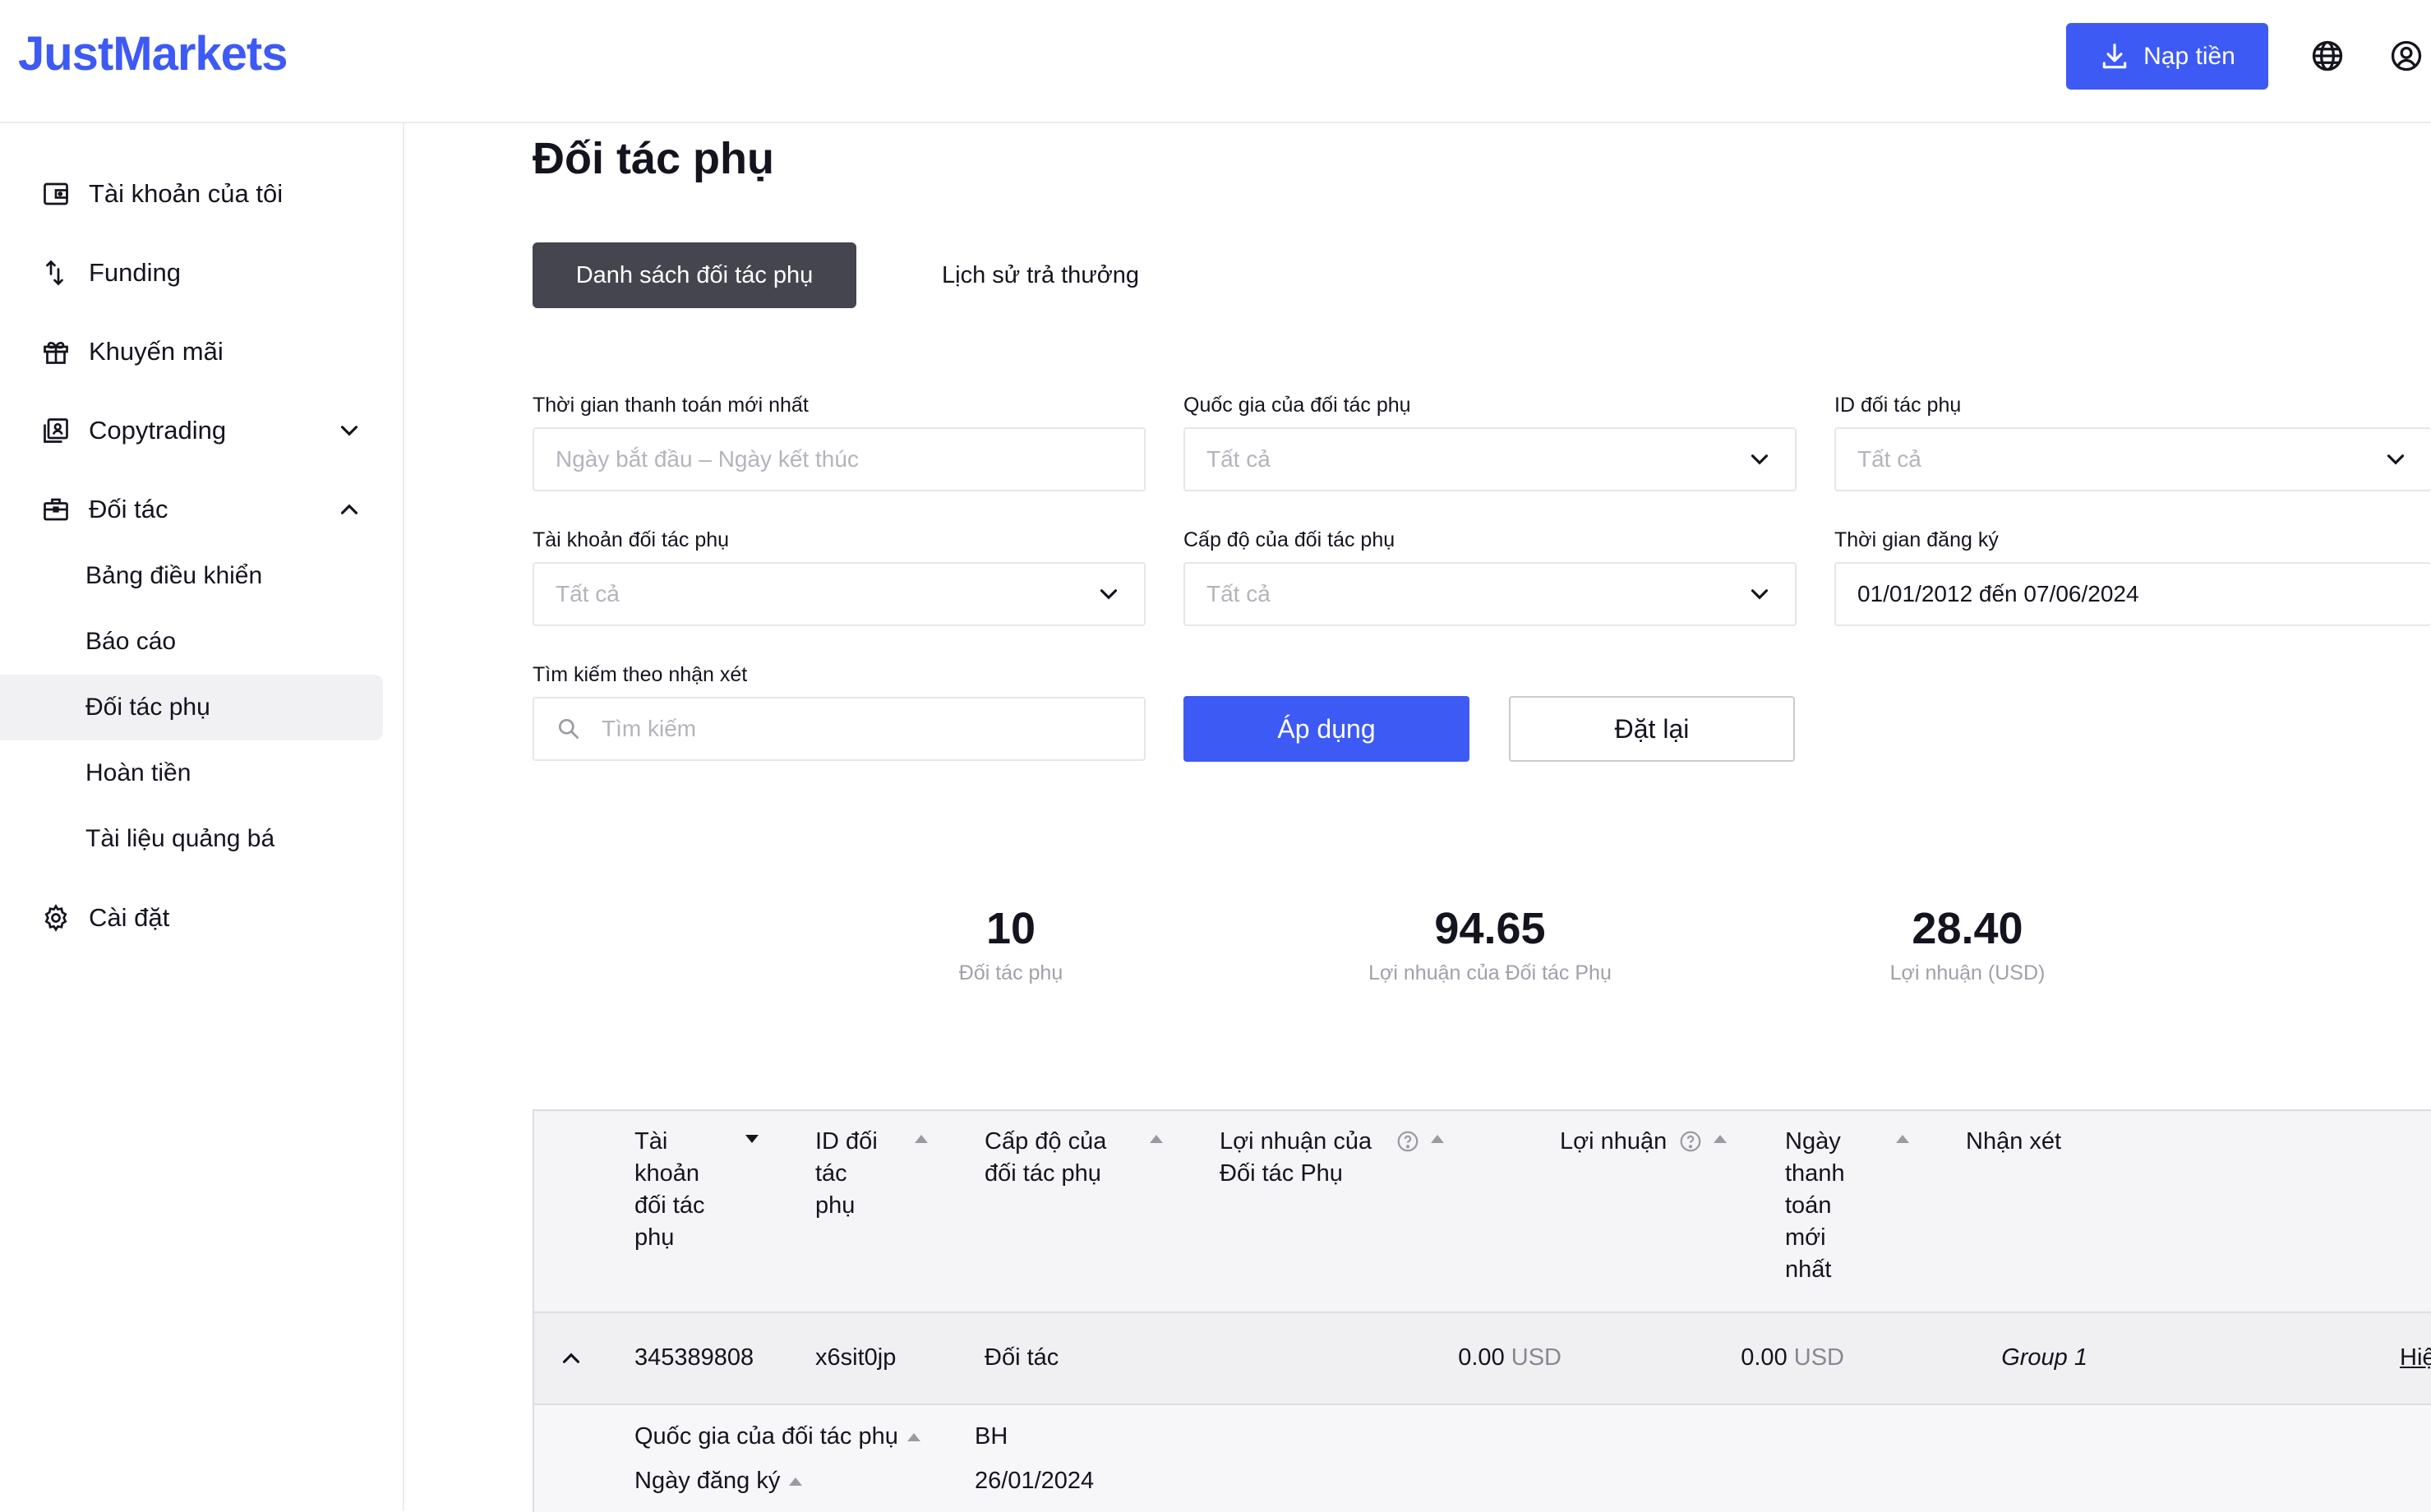 The width and height of the screenshot is (2431, 1512). What do you see at coordinates (1815, 1206) in the screenshot?
I see `col-last-payment-header: Ngày thanh toán mới nhất` at bounding box center [1815, 1206].